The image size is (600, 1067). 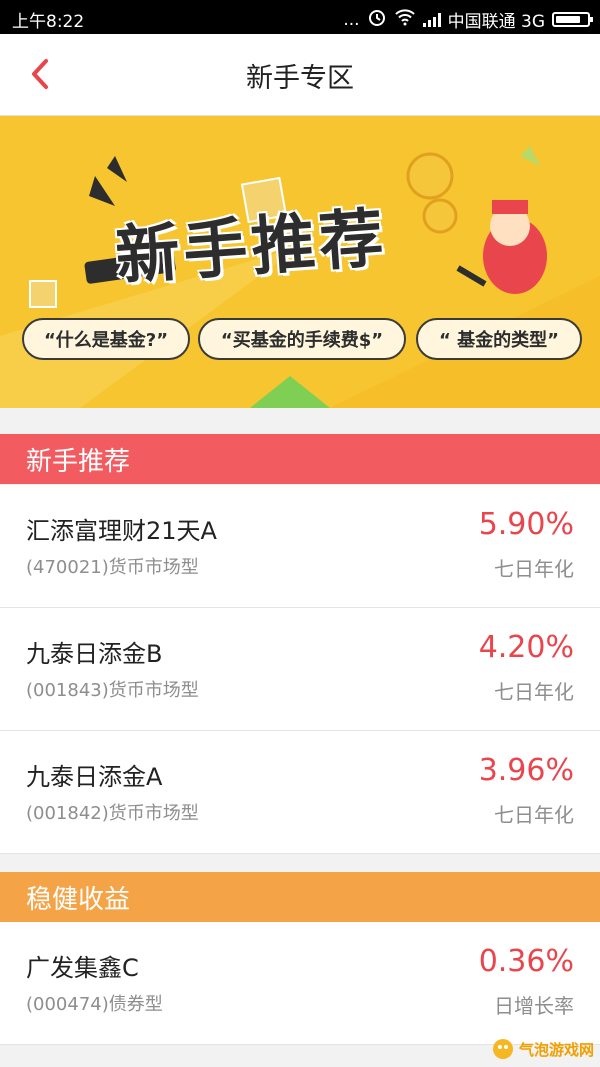 What do you see at coordinates (300, 17) in the screenshot?
I see `status-bar: 上午8:22 ... 中国联通 3G` at bounding box center [300, 17].